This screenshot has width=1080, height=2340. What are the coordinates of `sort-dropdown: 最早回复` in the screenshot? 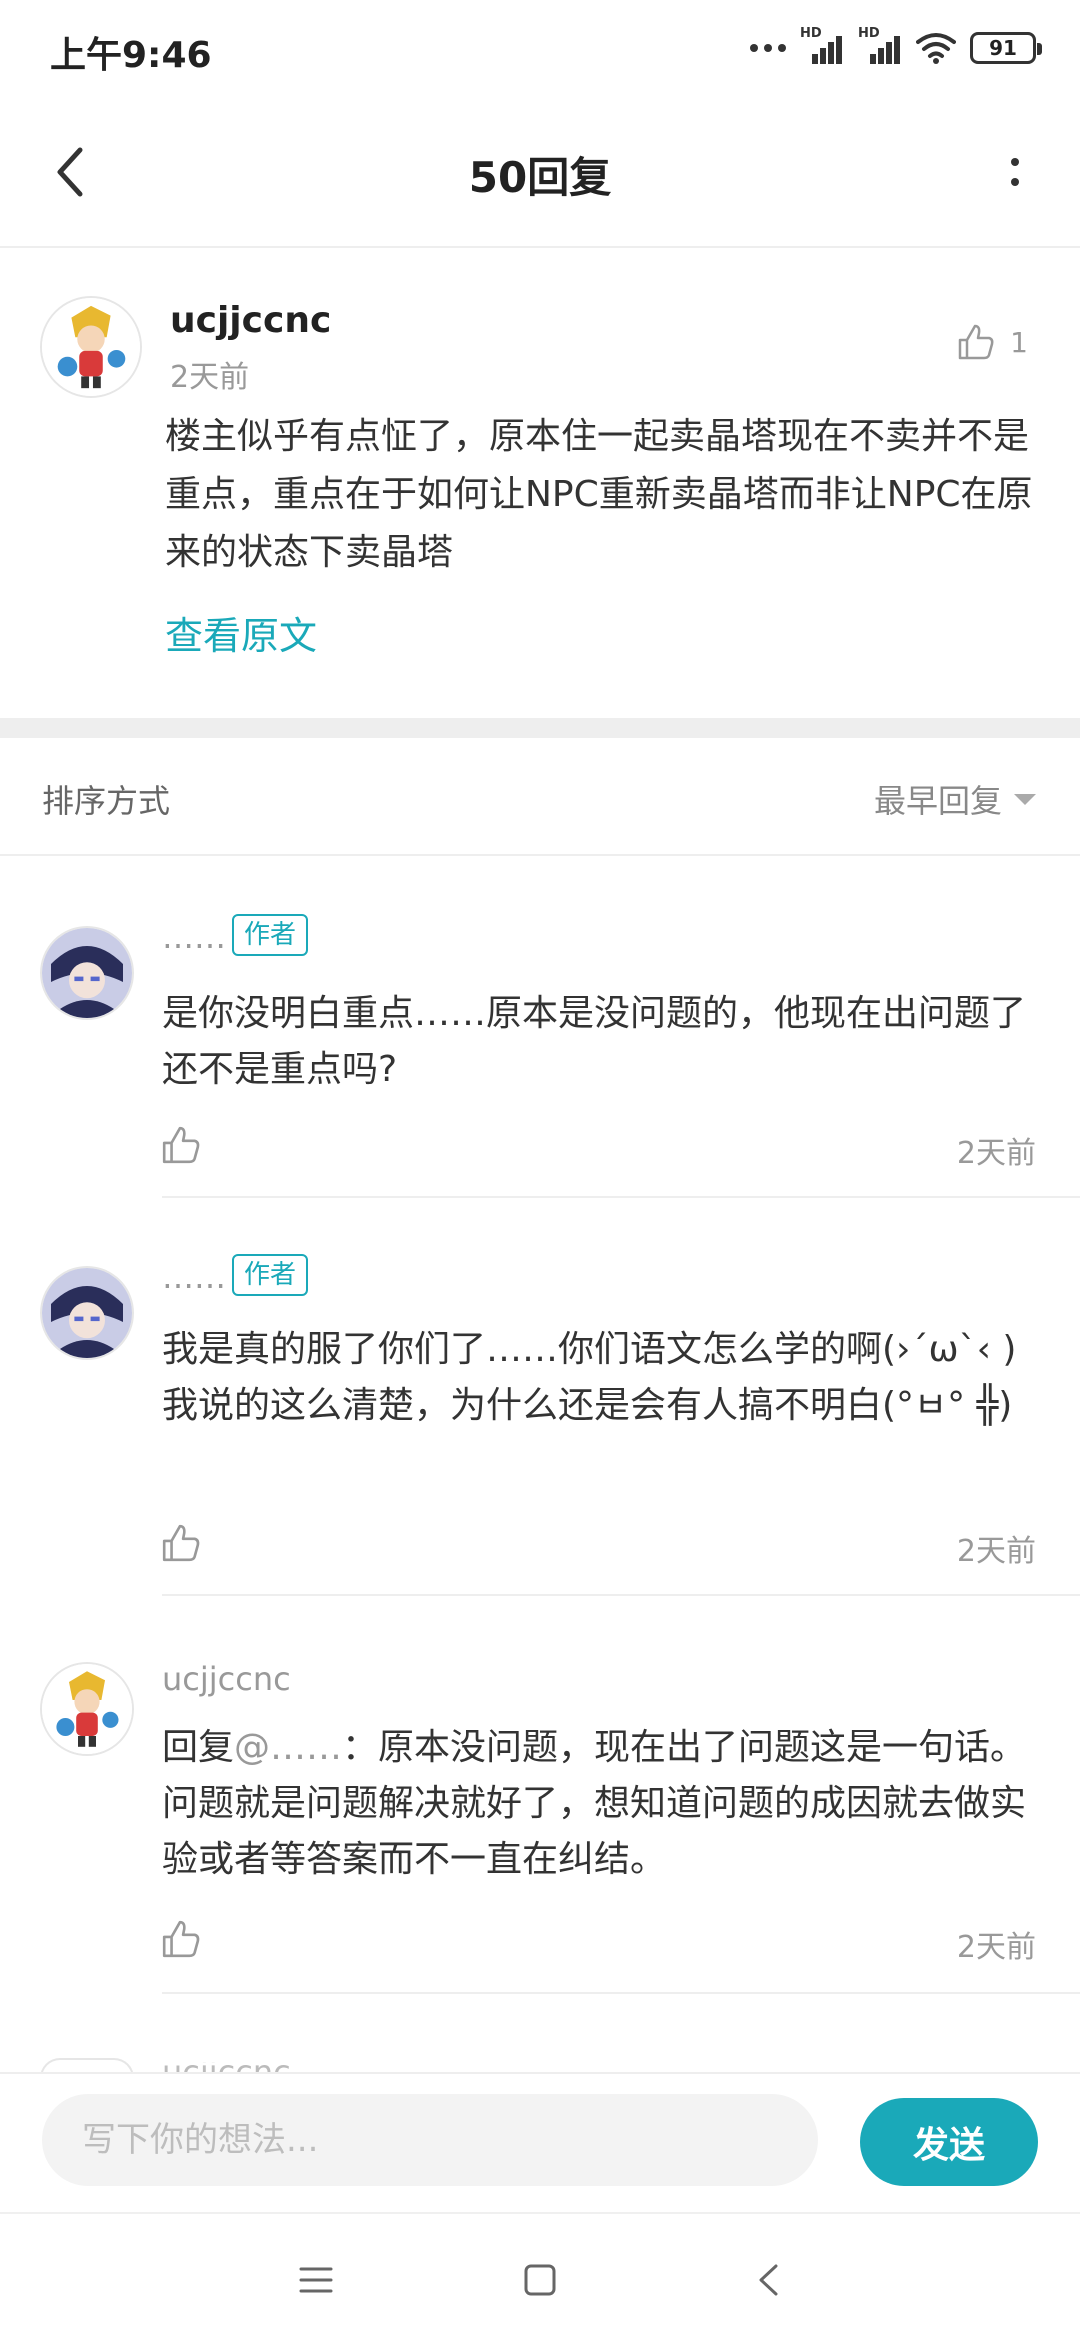 It's located at (955, 799).